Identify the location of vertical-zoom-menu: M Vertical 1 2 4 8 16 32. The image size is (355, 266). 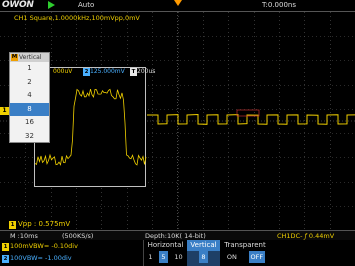
(29, 97).